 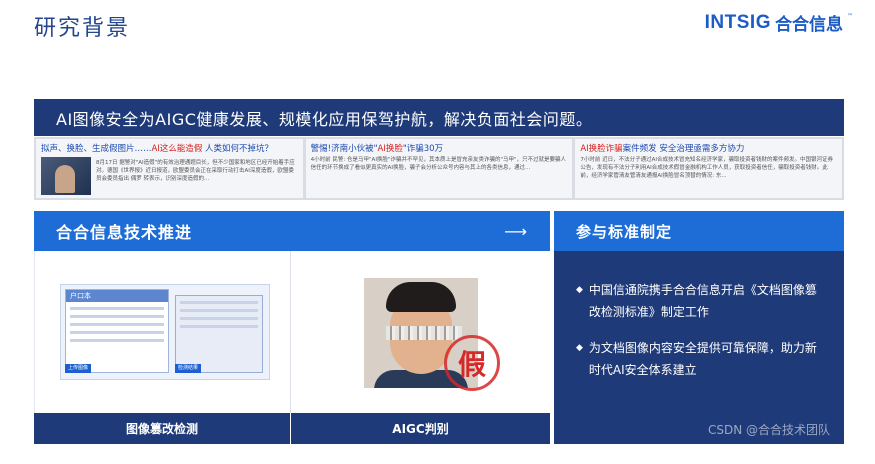 What do you see at coordinates (117, 331) in the screenshot?
I see `document-original: 户口本 上传图像` at bounding box center [117, 331].